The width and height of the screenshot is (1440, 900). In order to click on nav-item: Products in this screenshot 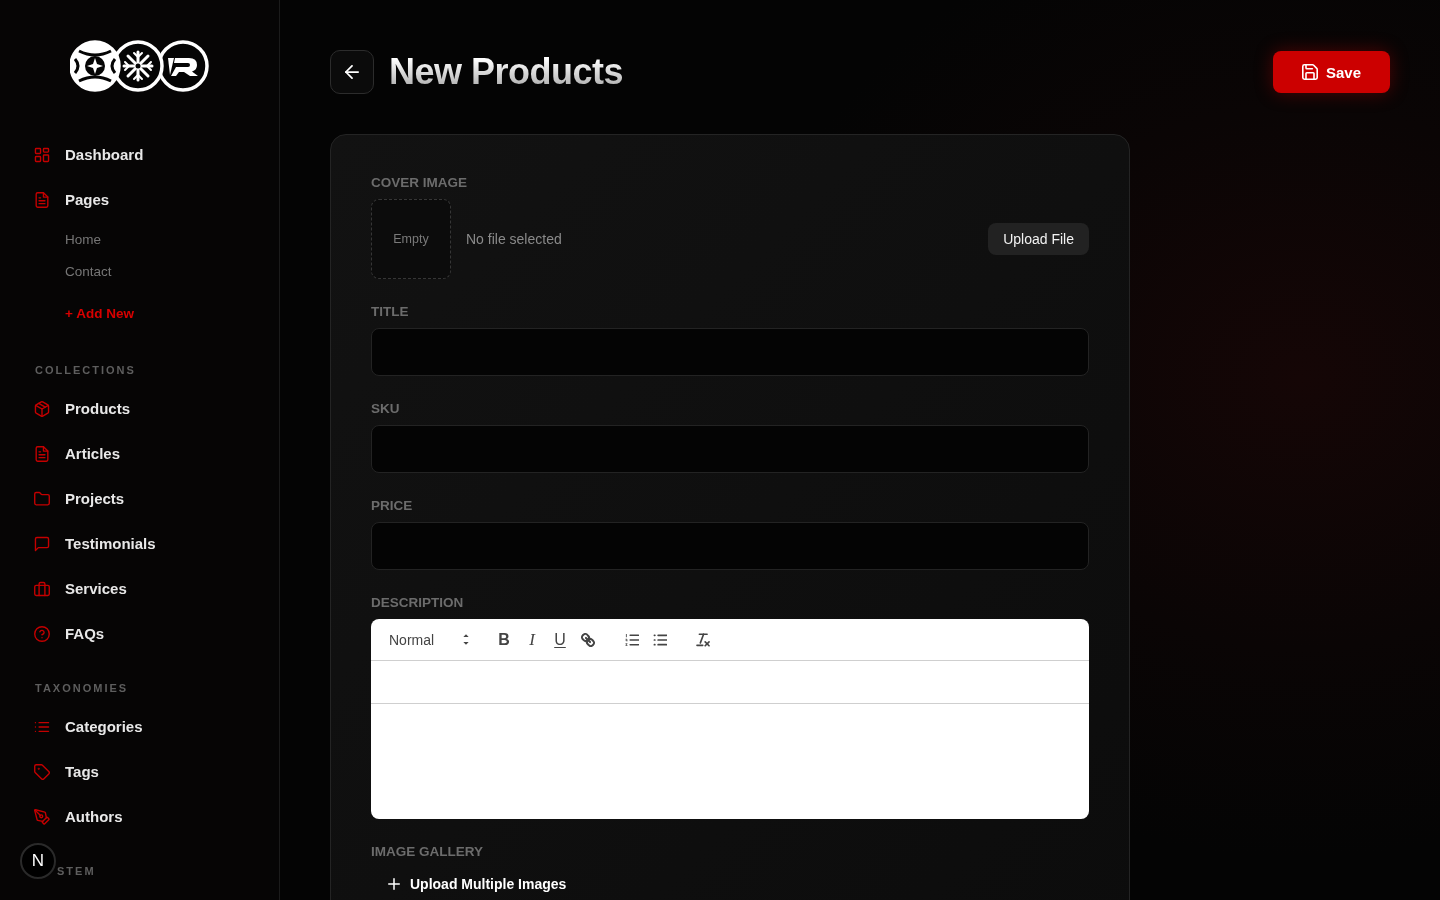, I will do `click(65, 408)`.